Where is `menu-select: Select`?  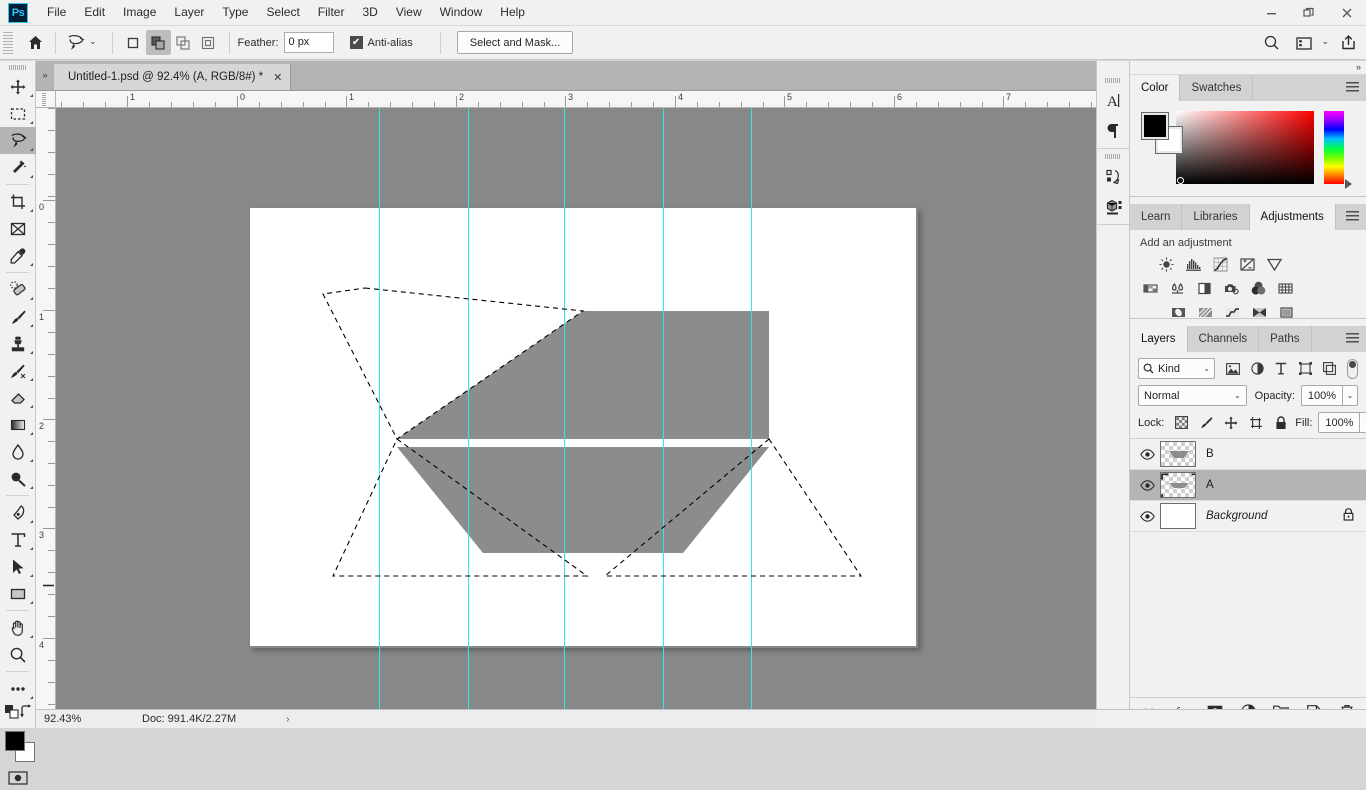
menu-select: Select is located at coordinates (282, 13).